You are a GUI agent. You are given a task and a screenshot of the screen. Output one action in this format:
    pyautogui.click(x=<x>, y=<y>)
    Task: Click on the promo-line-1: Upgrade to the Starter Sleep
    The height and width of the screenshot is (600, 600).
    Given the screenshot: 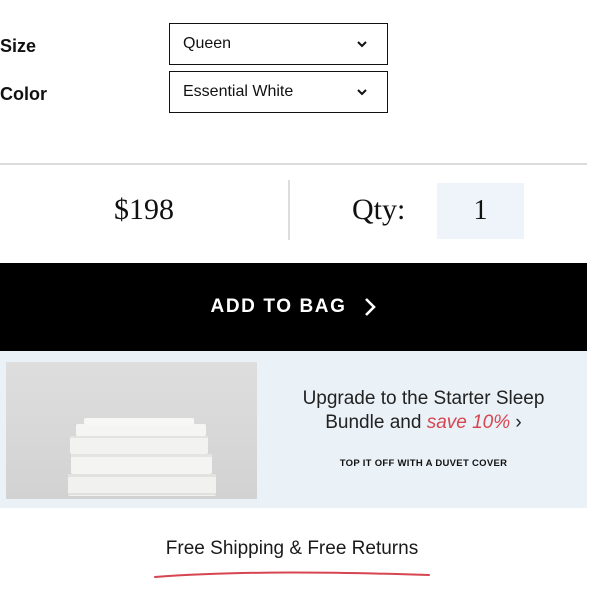 What is the action you would take?
    pyautogui.click(x=423, y=398)
    